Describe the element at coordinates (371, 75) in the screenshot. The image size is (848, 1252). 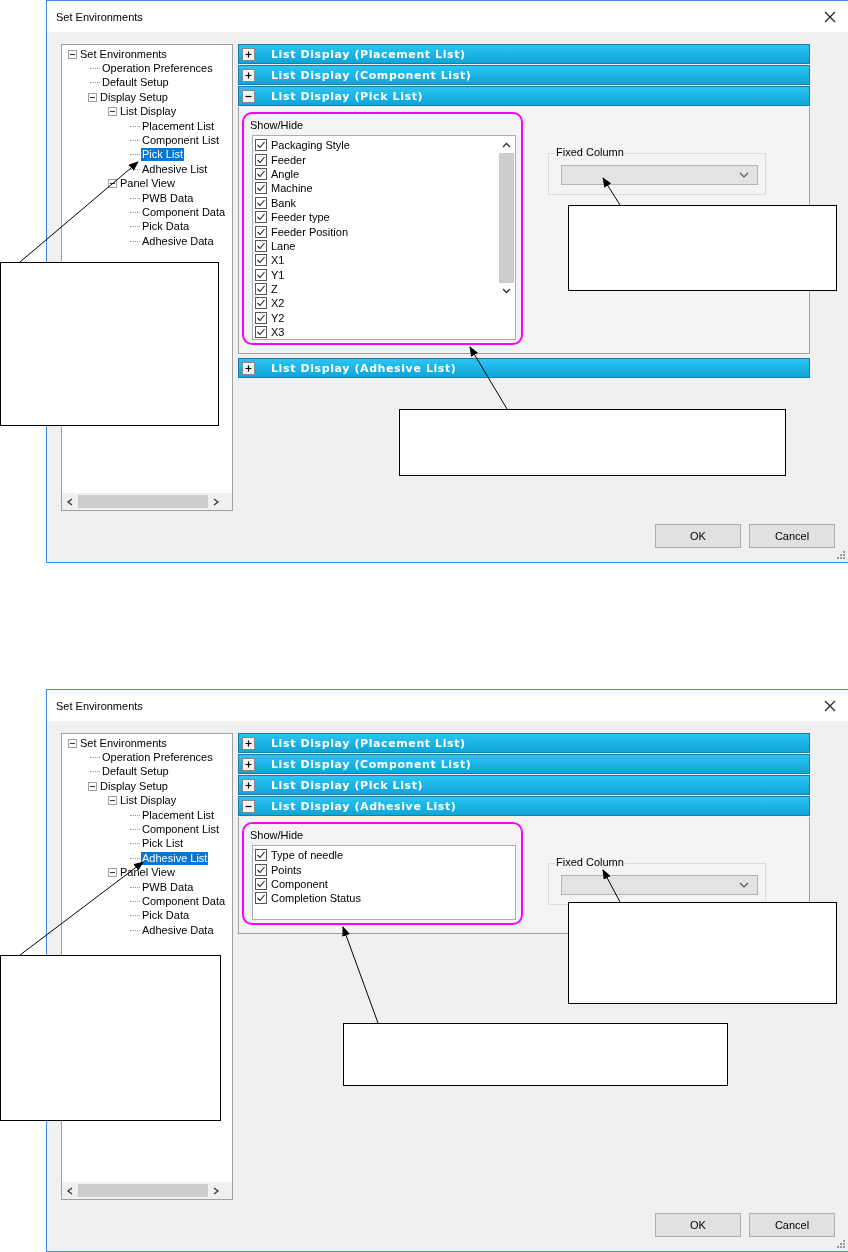
I see `section-title: List Display (Component List)` at that location.